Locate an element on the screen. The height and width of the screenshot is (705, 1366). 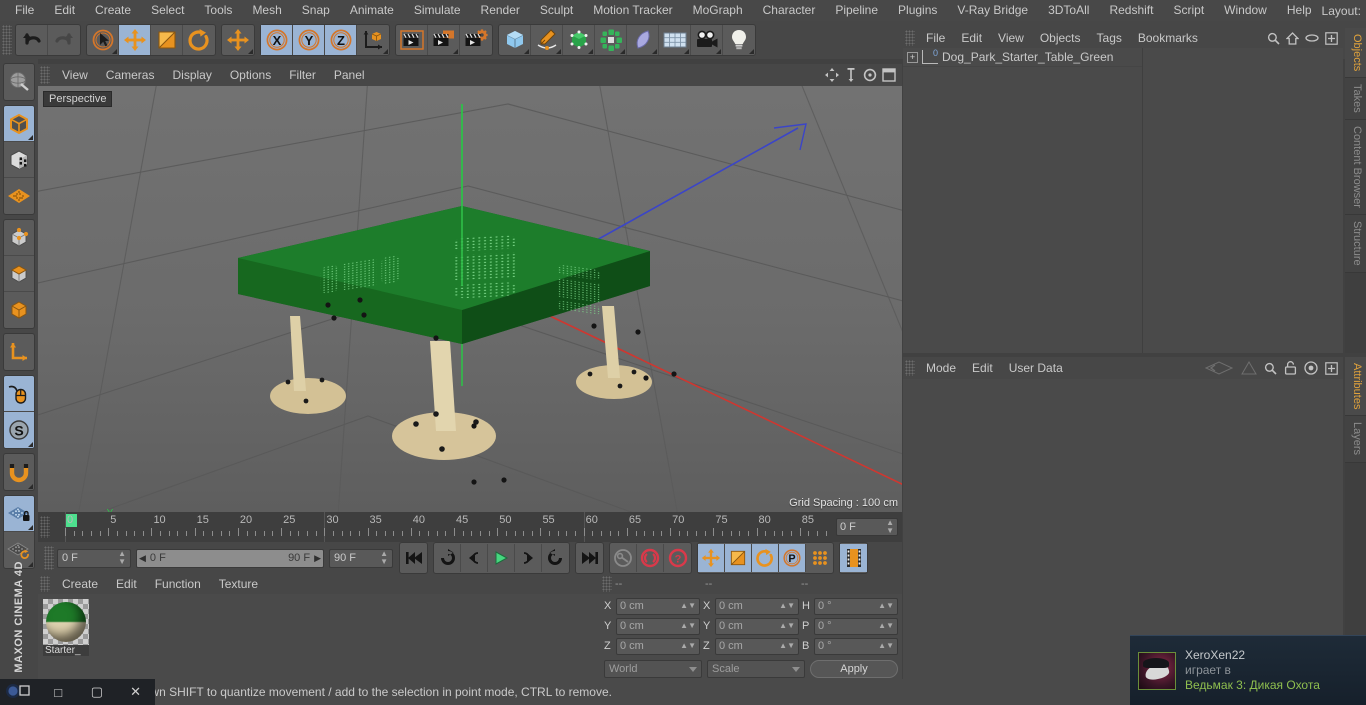
material-item: Starter_ is located at coordinates (67, 627).